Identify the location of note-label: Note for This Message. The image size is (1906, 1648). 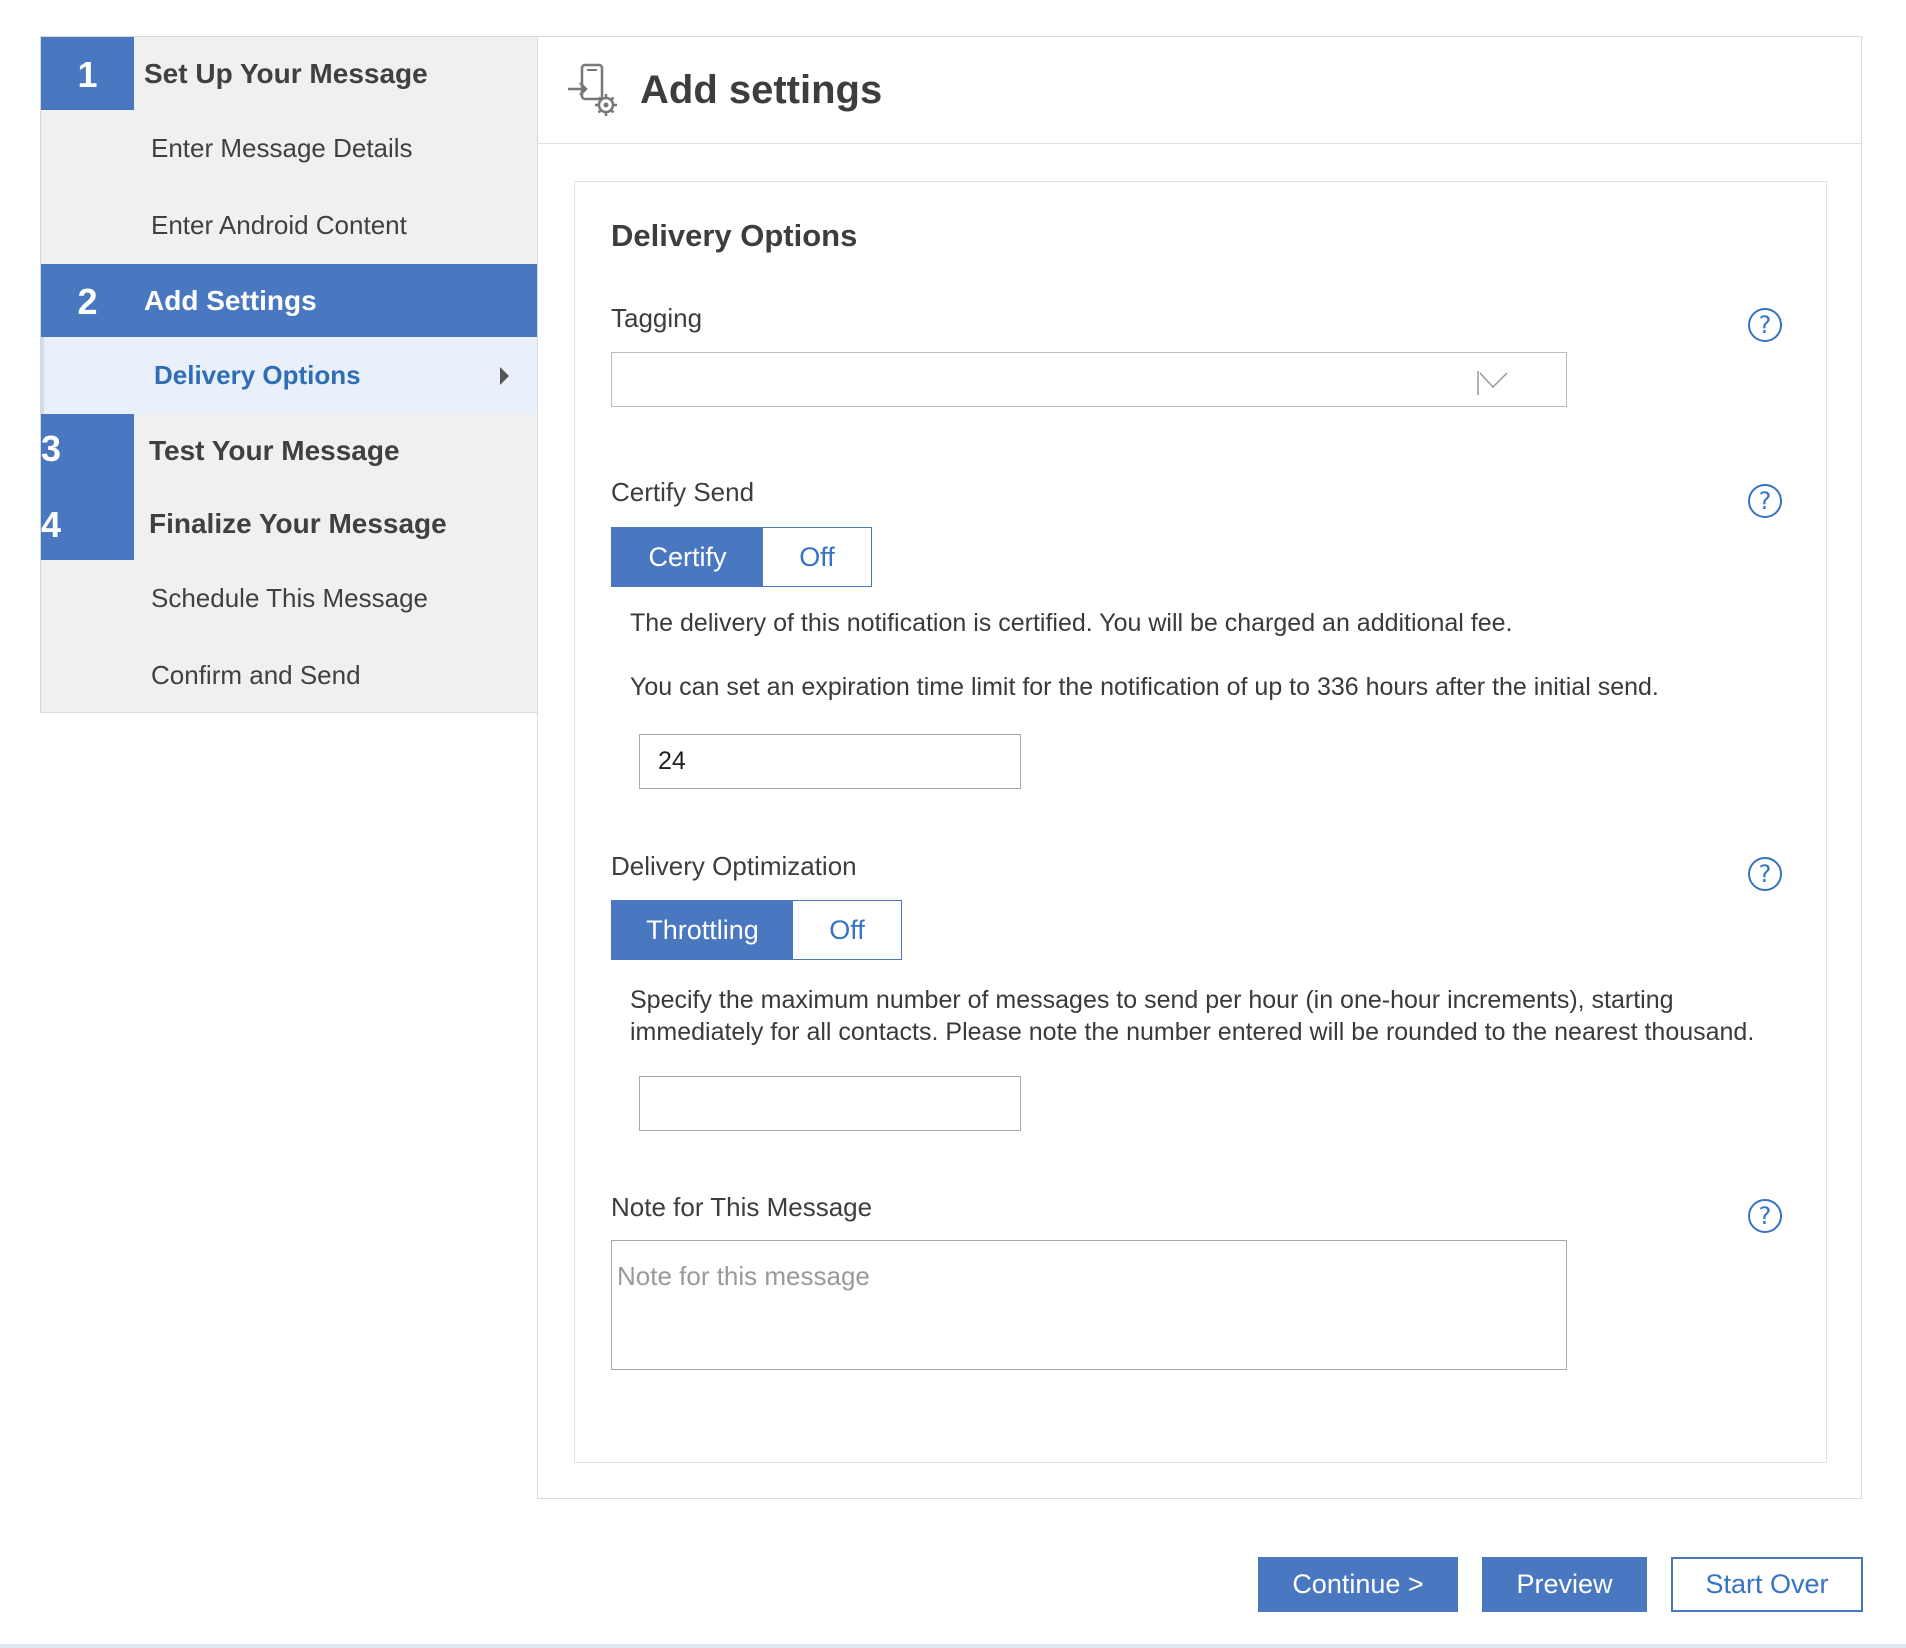
(742, 1207).